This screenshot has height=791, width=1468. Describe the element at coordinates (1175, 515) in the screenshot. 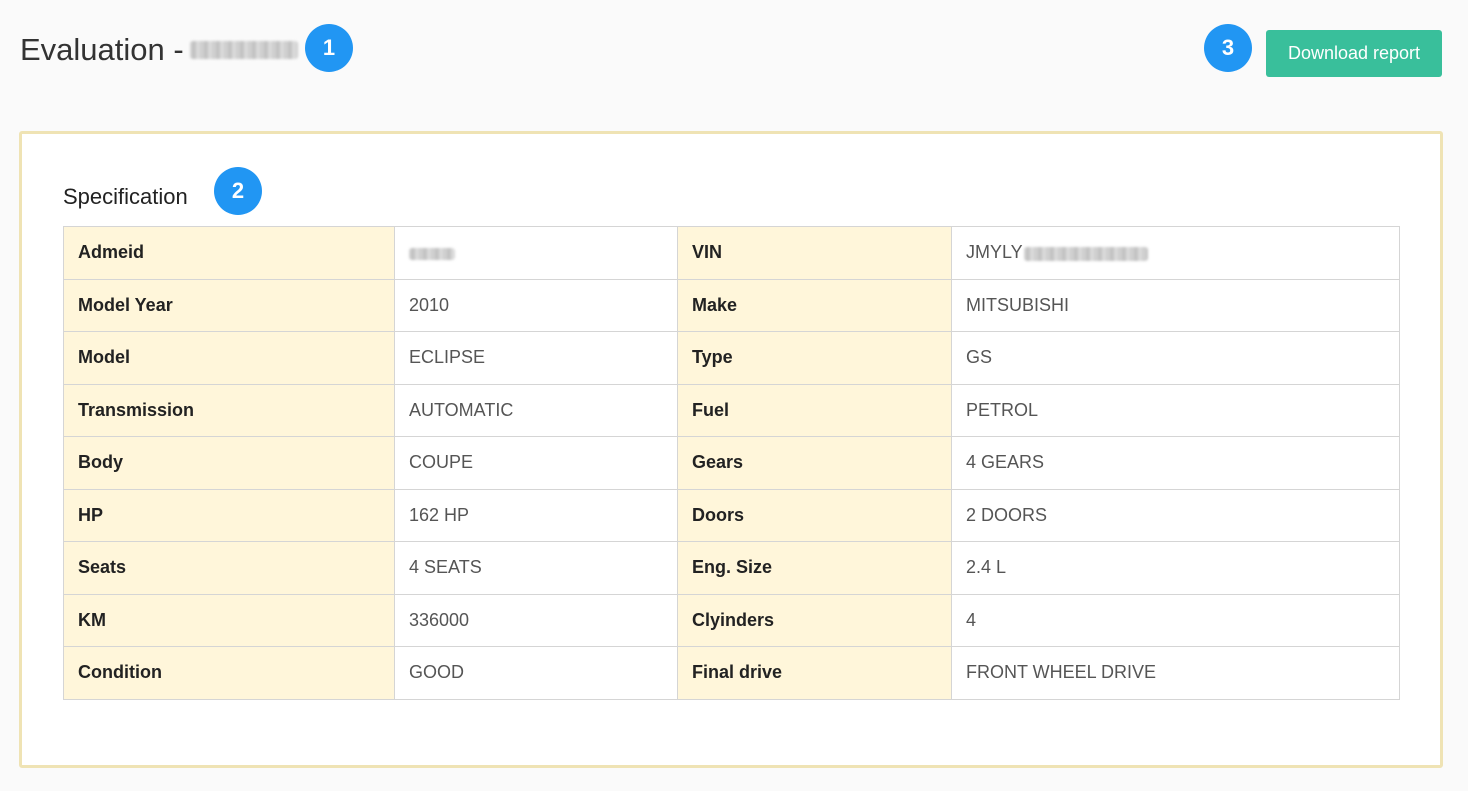

I see `spec-value: 2 DOORS` at that location.